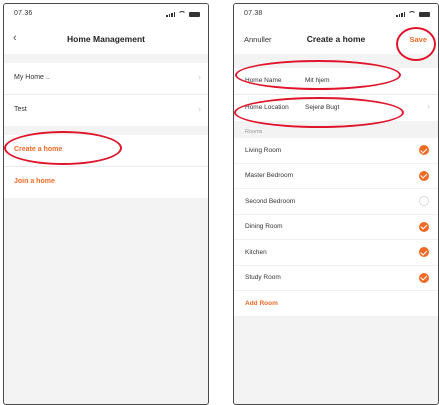 Image resolution: width=439 pixels, height=405 pixels. Describe the element at coordinates (256, 252) in the screenshot. I see `room-label: Kitchen` at that location.